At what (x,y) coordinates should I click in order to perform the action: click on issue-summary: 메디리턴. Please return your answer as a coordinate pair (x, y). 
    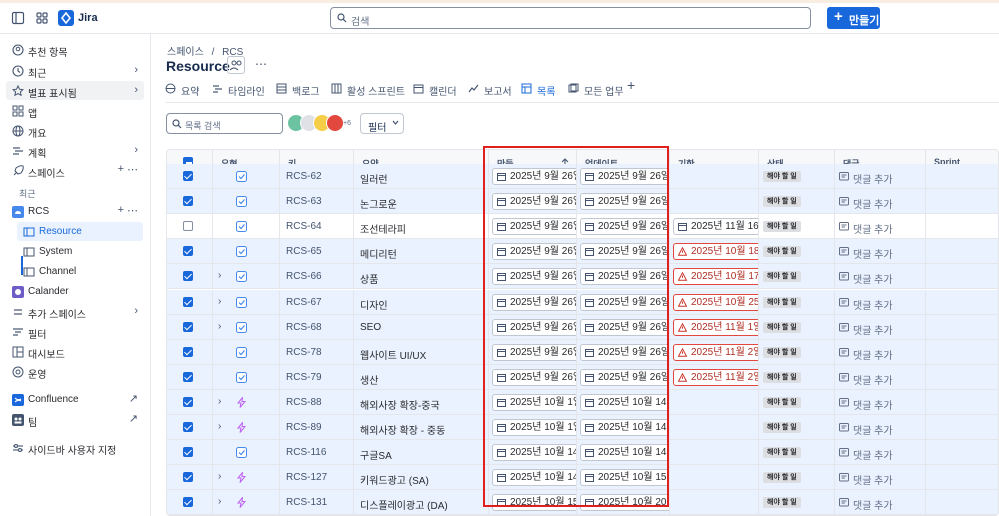
    Looking at the image, I should click on (378, 253).